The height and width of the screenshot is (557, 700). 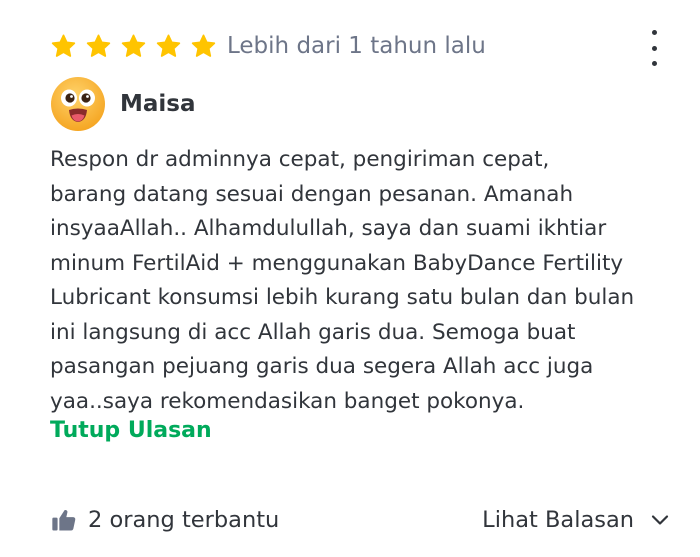 I want to click on review-time: Lebih dari 1 tahun lalu, so click(x=356, y=46).